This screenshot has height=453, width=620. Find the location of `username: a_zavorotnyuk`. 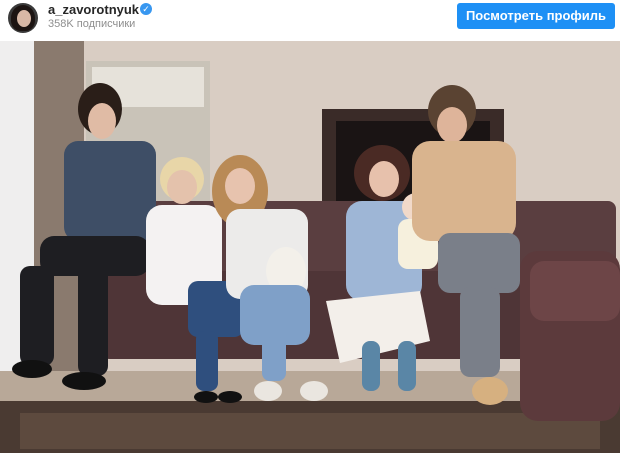

username: a_zavorotnyuk is located at coordinates (93, 9).